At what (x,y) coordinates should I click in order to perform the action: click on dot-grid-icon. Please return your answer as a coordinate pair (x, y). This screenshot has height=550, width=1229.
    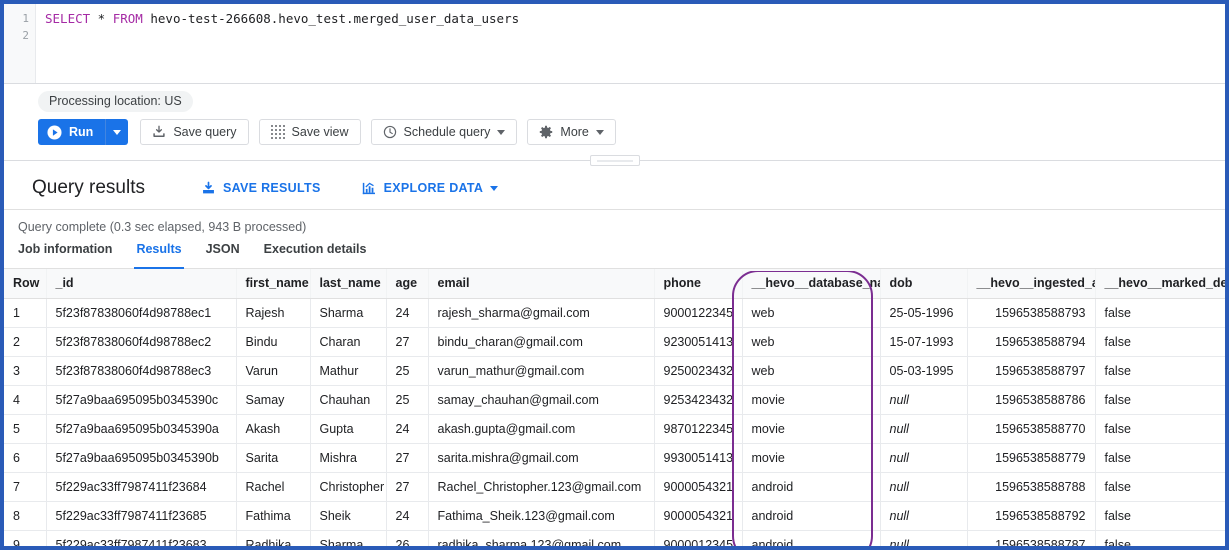
    Looking at the image, I should click on (277, 132).